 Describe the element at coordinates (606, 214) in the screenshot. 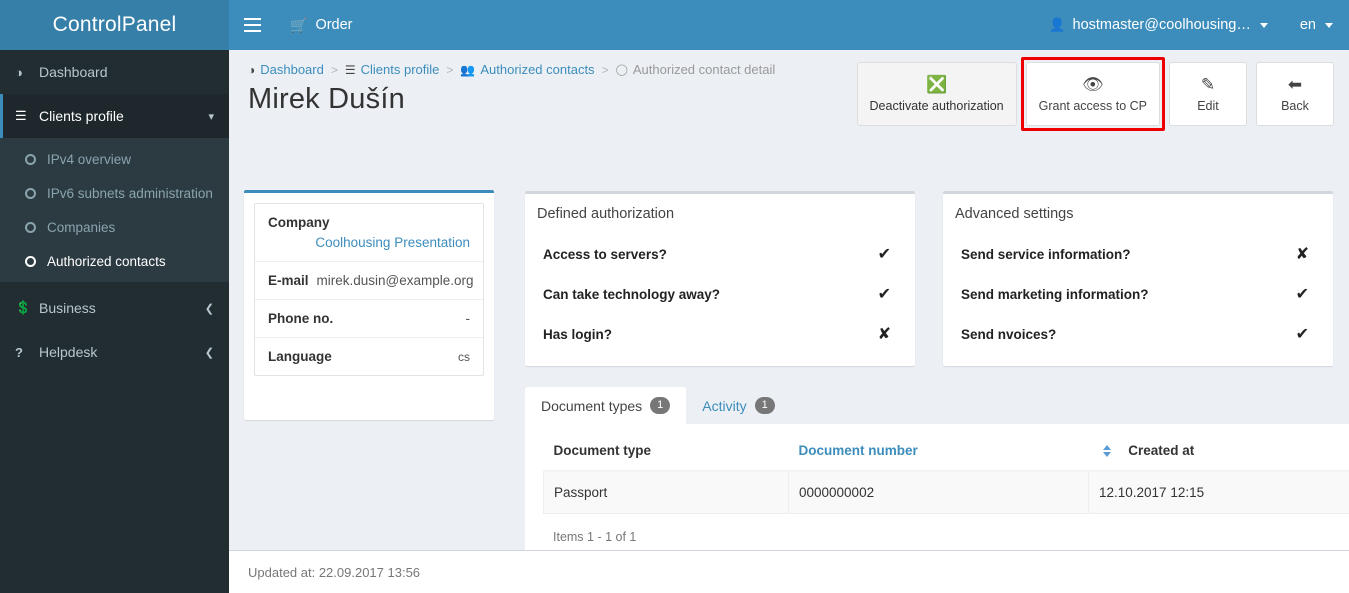

I see `defined-authorization-title: Defined authorization` at that location.